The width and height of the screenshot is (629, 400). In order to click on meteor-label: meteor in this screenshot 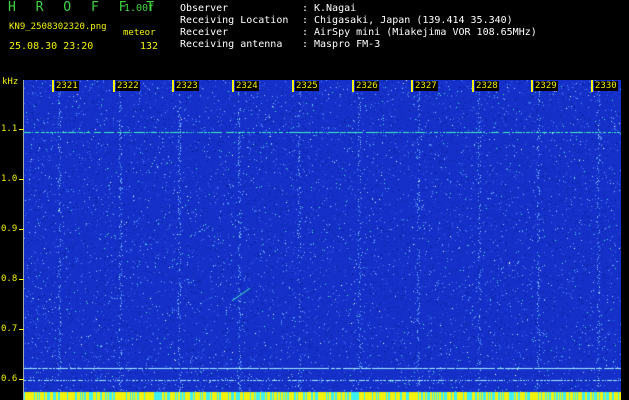, I will do `click(139, 33)`.